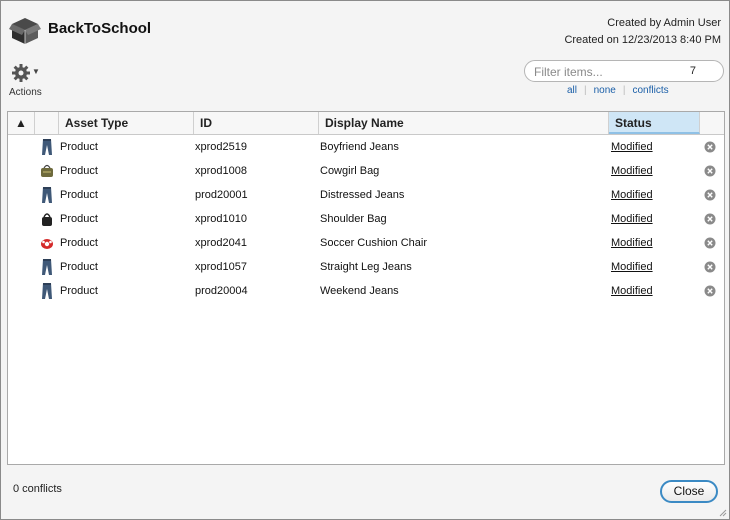 The width and height of the screenshot is (730, 520). Describe the element at coordinates (664, 23) in the screenshot. I see `created-by: Created by Admin User` at that location.